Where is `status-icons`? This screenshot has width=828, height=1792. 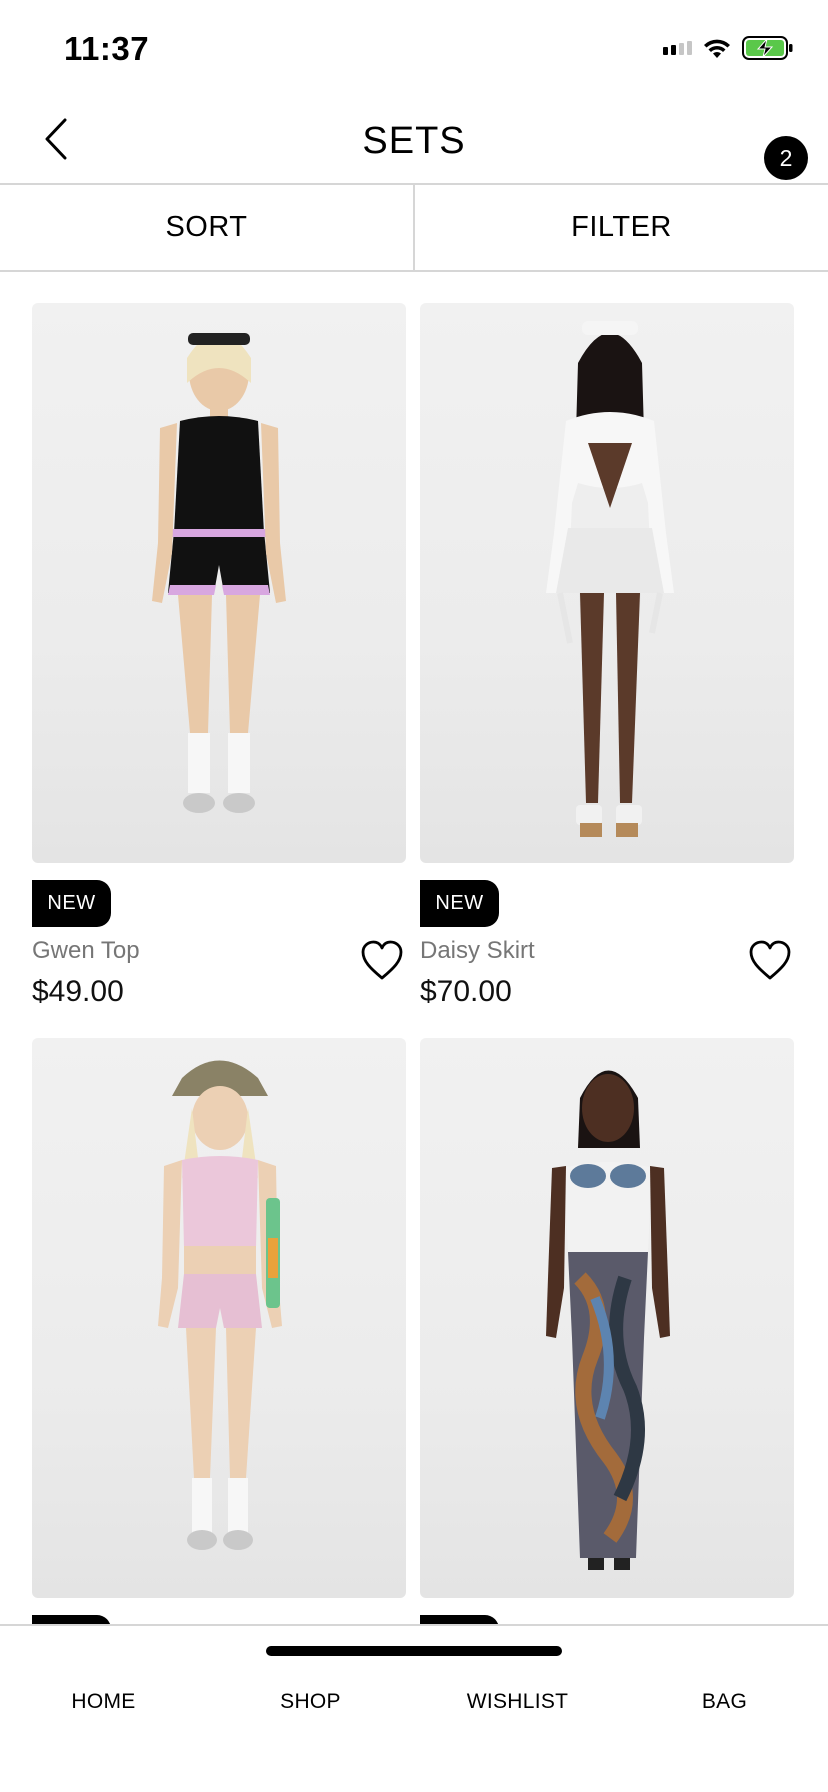 status-icons is located at coordinates (728, 48).